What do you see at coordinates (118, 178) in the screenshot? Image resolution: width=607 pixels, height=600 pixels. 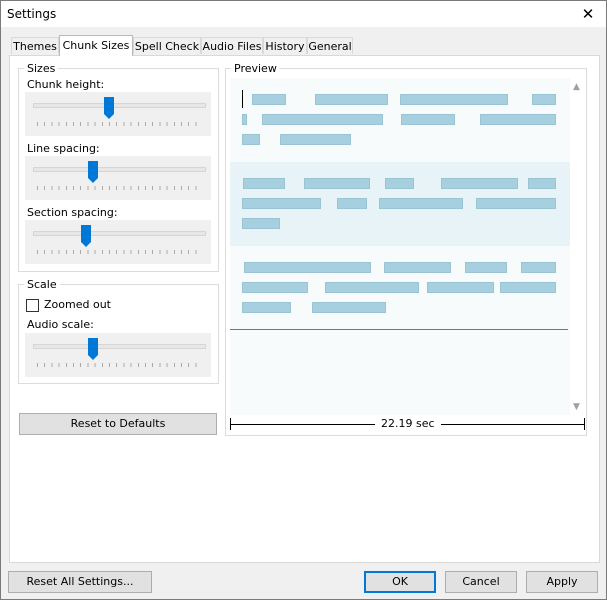 I see `line-spacing-slider` at bounding box center [118, 178].